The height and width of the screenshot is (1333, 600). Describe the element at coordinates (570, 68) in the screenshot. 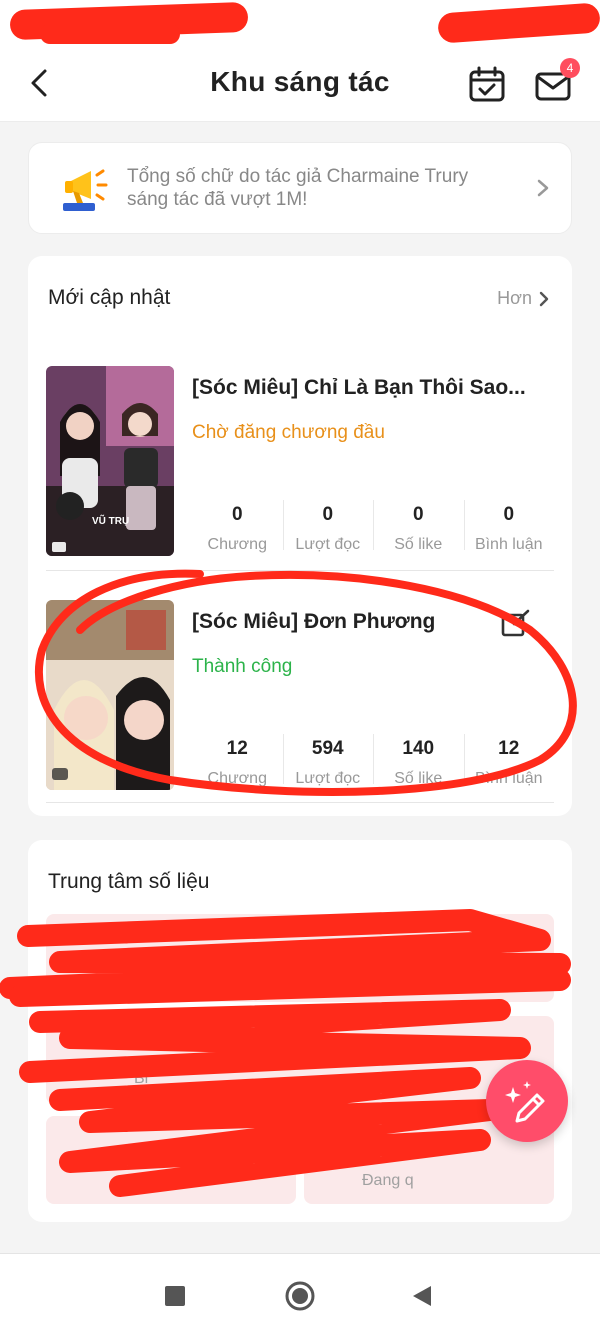

I see `mail-badge: 4` at that location.